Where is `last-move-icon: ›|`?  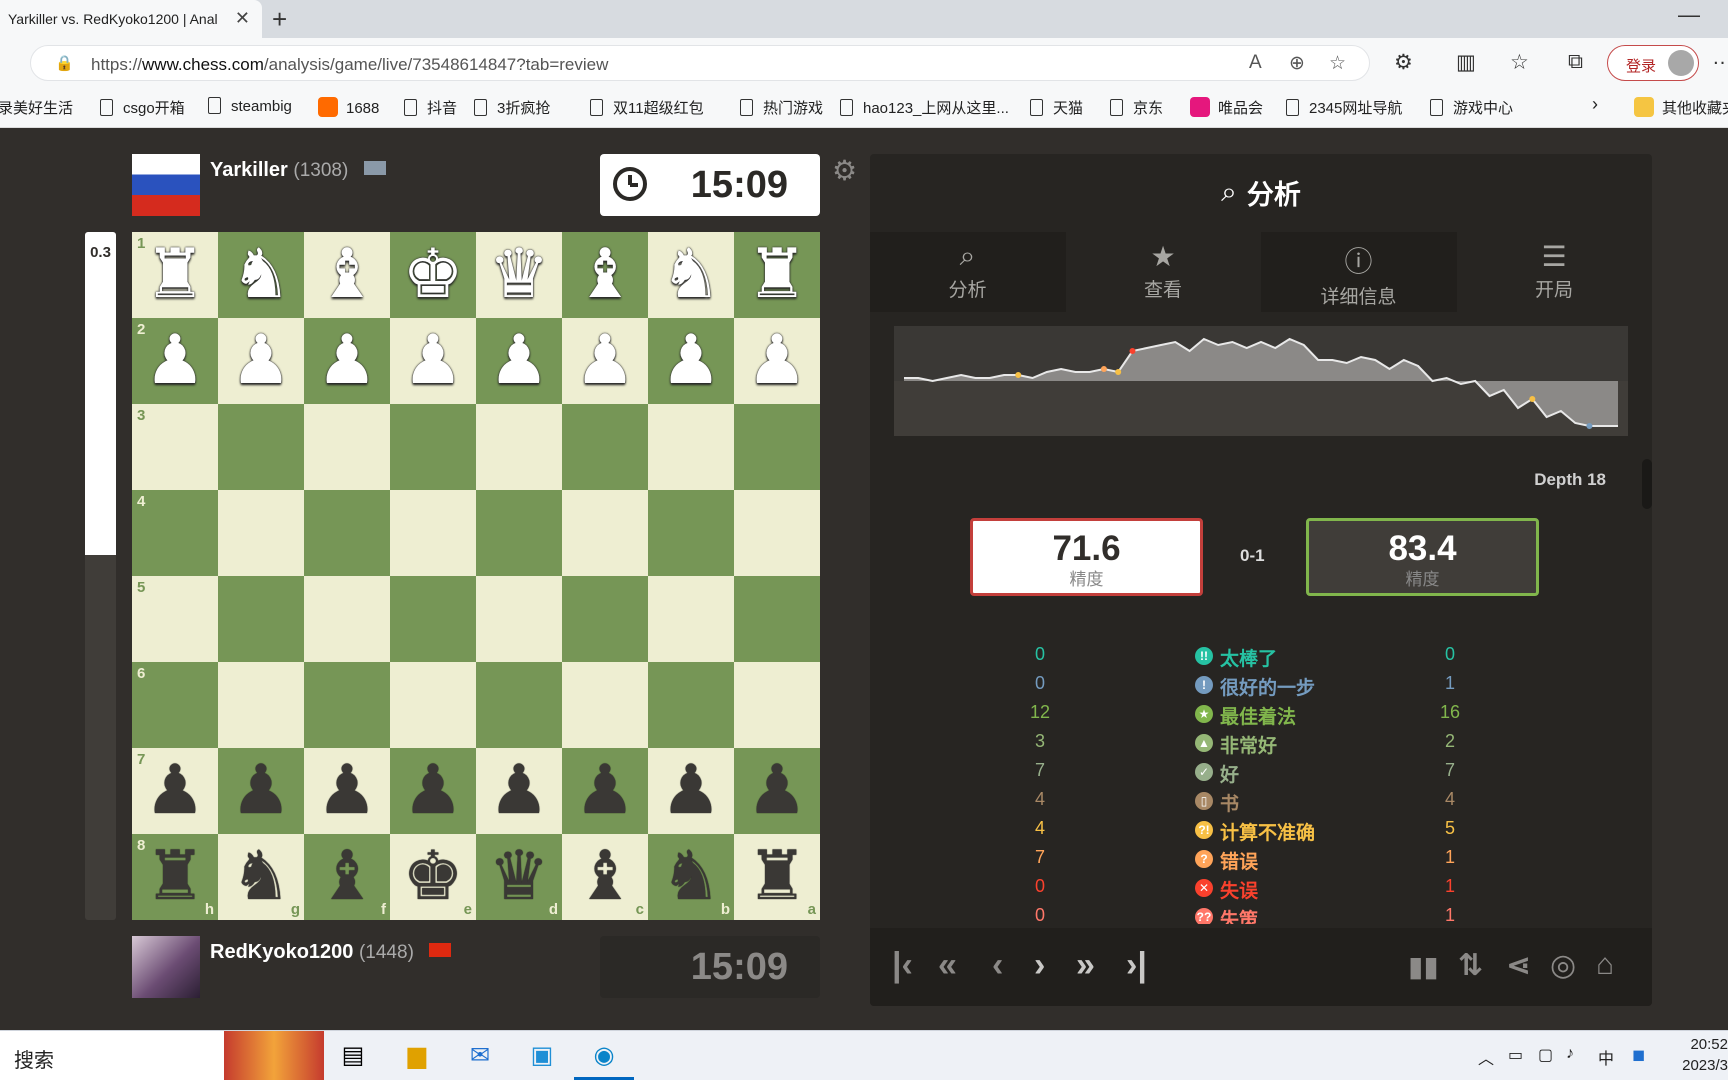 last-move-icon: ›| is located at coordinates (1136, 965).